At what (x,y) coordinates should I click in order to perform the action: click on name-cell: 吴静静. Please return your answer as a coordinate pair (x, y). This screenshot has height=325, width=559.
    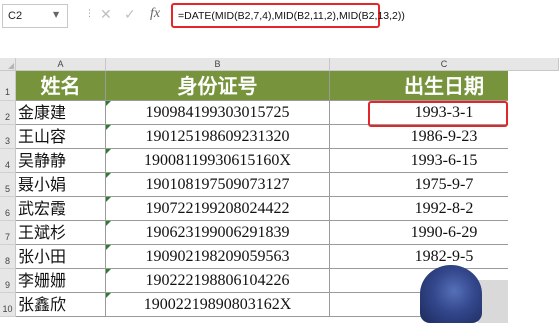
    Looking at the image, I should click on (61, 161).